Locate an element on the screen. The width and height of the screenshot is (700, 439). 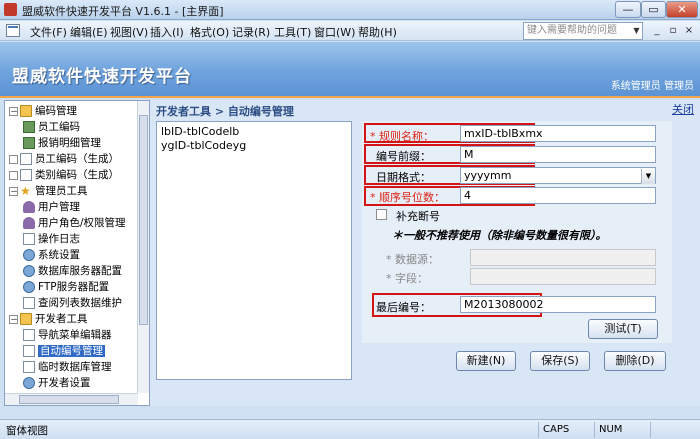
sidebar-item: 自动编号管理 is located at coordinates (64, 351).